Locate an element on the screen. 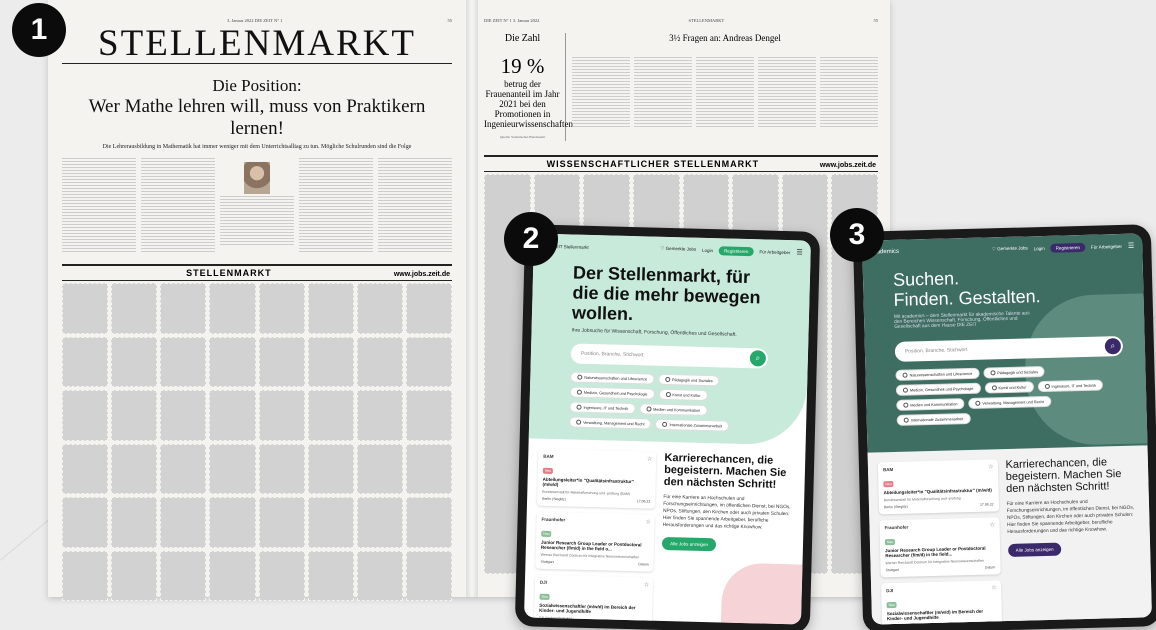  employer-logo: BAM is located at coordinates (548, 456).